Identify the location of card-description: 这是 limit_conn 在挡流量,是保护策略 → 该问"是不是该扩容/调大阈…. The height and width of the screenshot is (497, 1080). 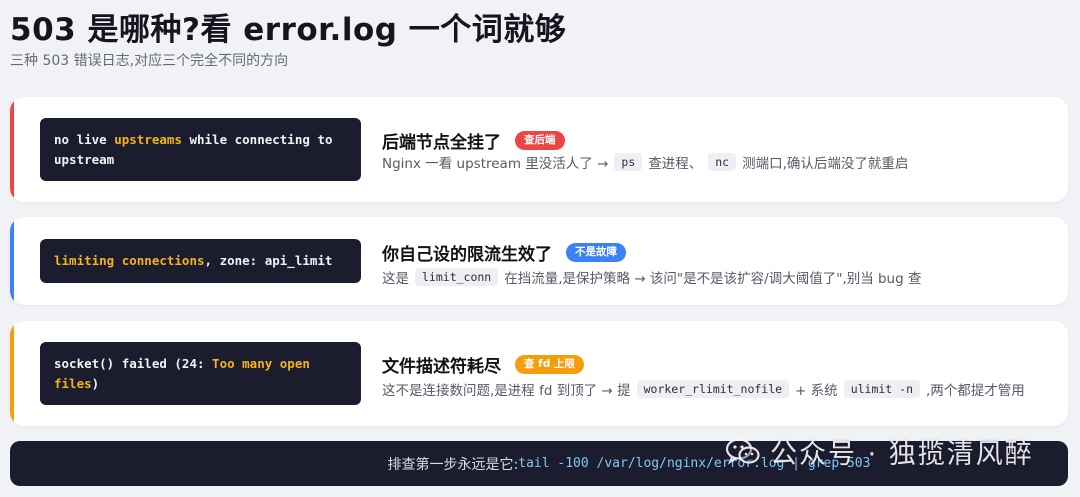
(652, 277).